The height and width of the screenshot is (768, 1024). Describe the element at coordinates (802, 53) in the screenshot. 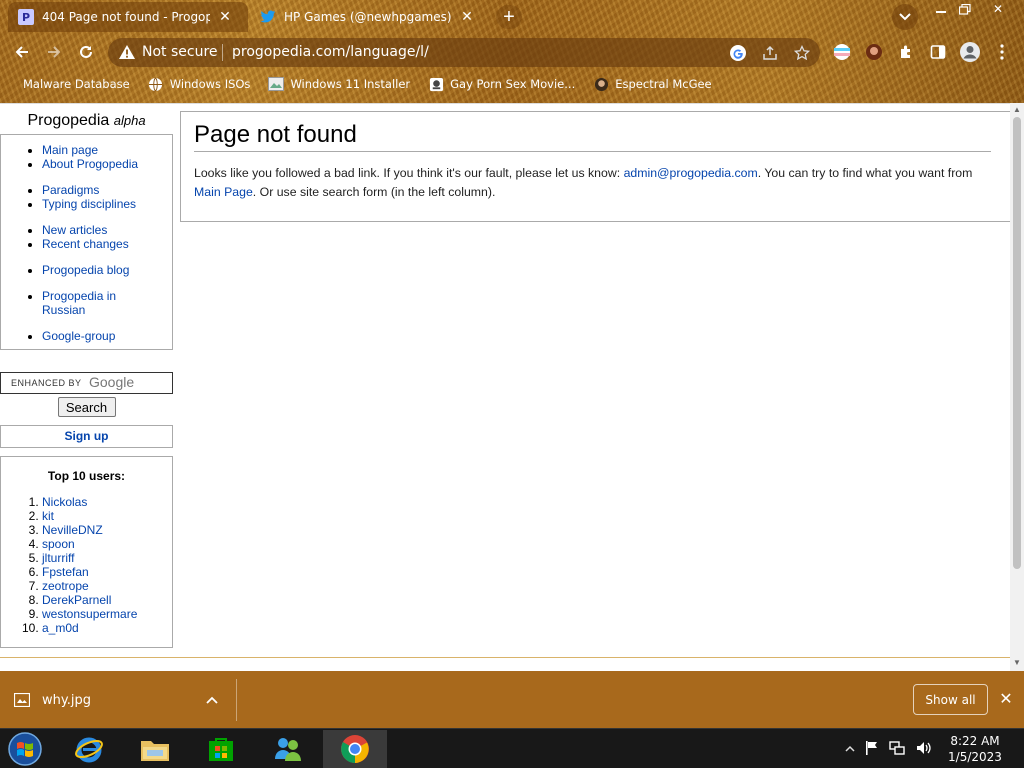

I see `bookmark-star-icon` at that location.